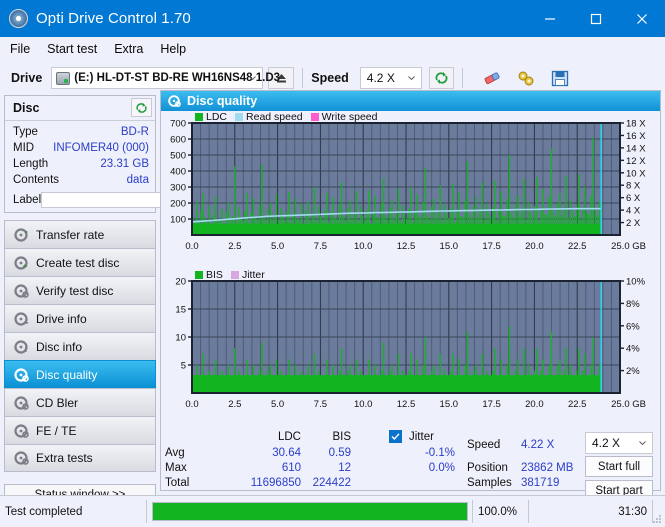 The height and width of the screenshot is (527, 665). I want to click on svg-text: 100, so click(178, 220).